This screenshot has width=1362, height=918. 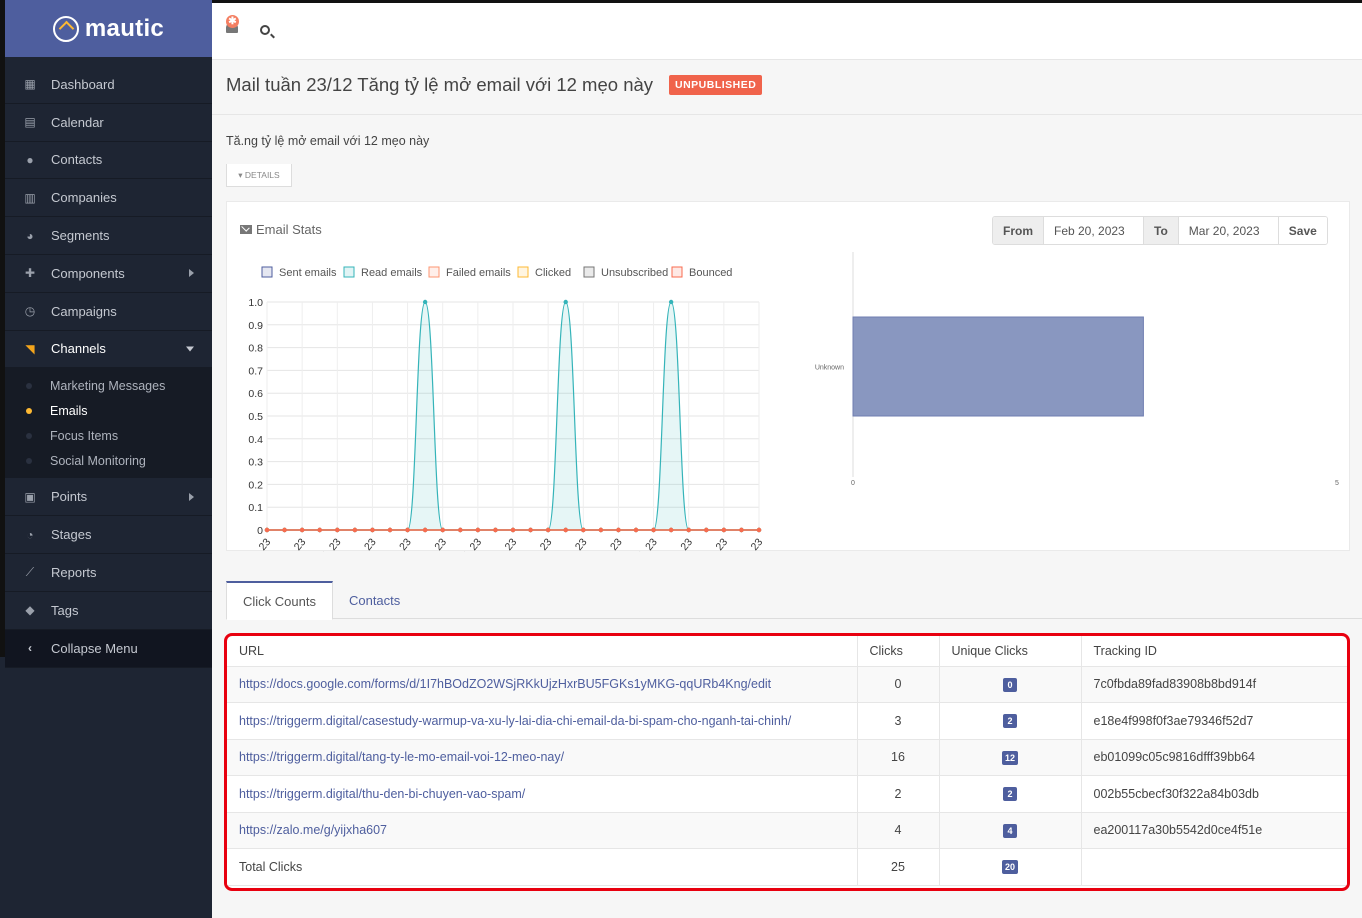 I want to click on sidebar-subitem-marketing-messages: Marketing Messages, so click(x=108, y=385).